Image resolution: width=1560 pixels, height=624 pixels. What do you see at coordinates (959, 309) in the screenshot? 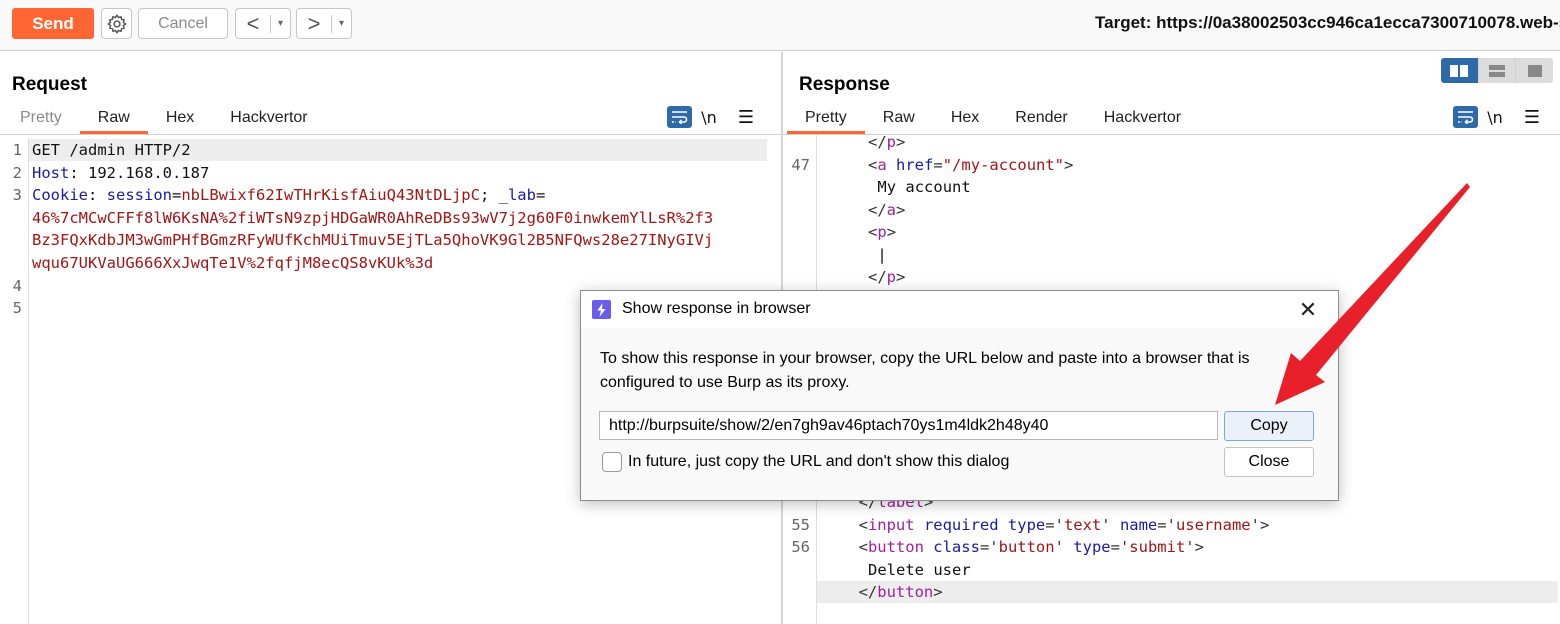
I see `dialog-titlebar: Show response in browser ✕` at bounding box center [959, 309].